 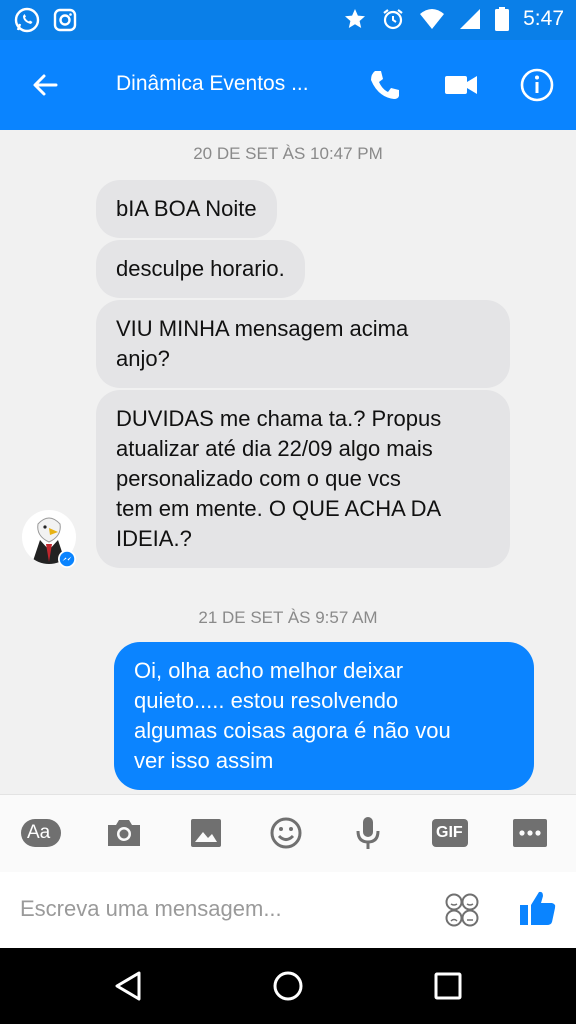 I want to click on microphone-icon, so click(x=368, y=833).